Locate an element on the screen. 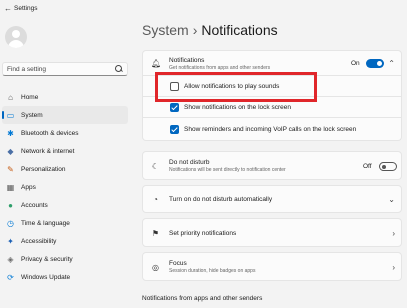 The image size is (407, 308). priority-card: ⚑ Set priority notifications › is located at coordinates (272, 232).